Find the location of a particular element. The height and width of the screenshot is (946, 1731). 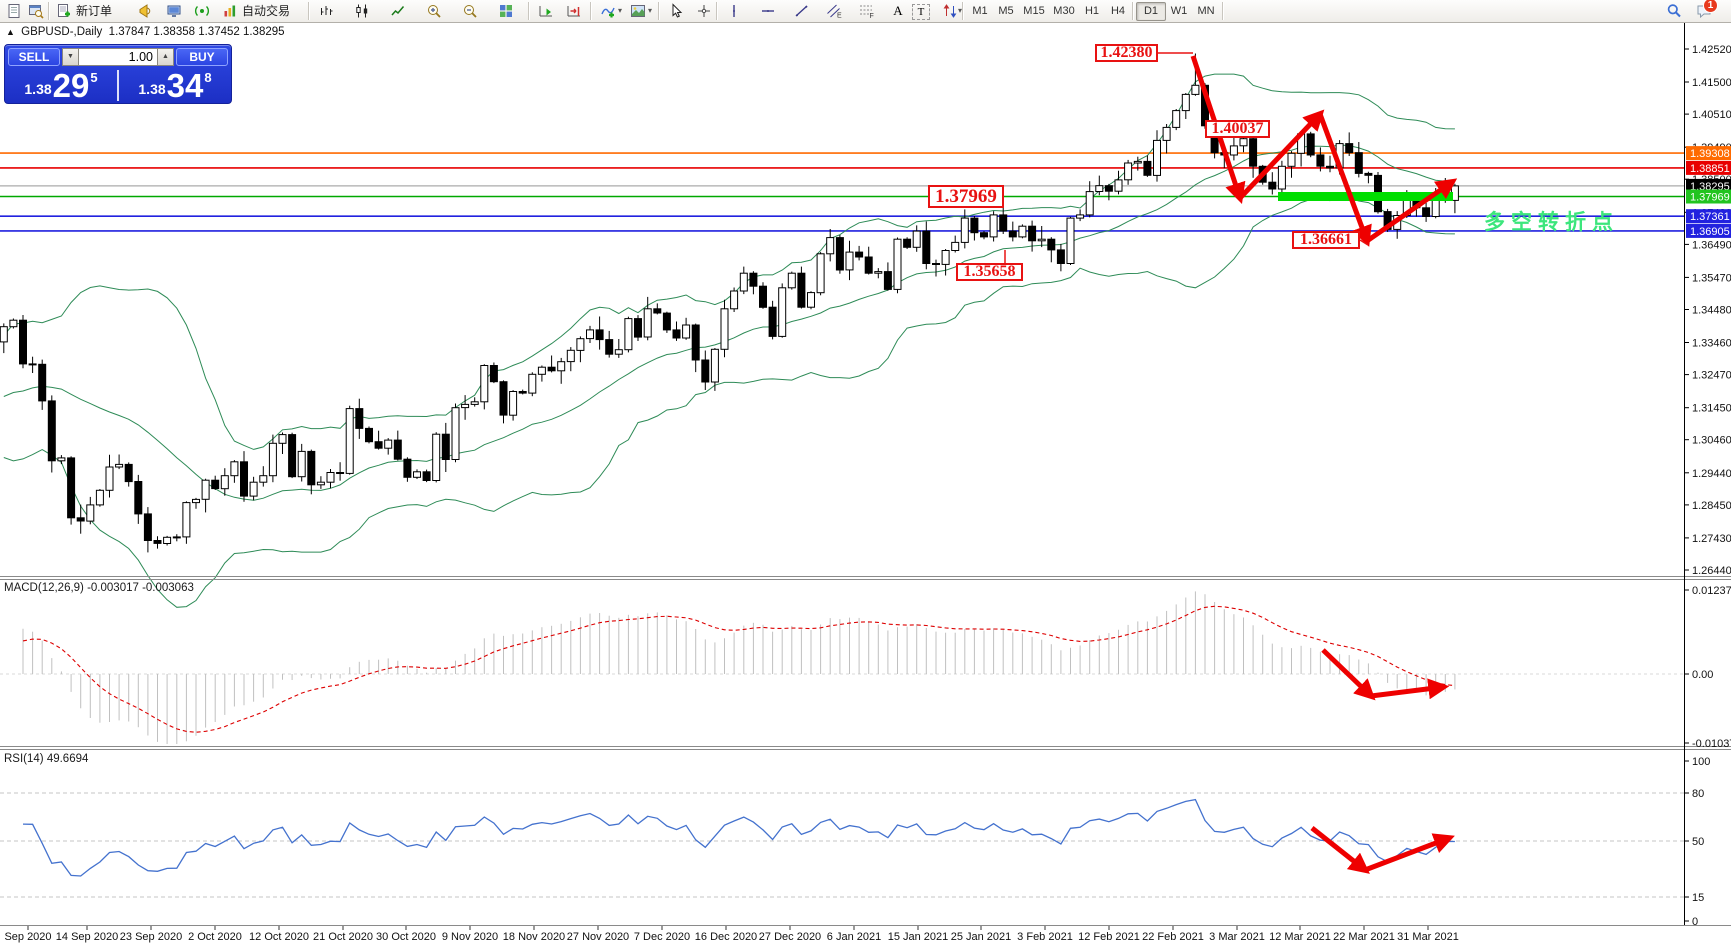

new-order-button: 新订单 is located at coordinates (84, 10).